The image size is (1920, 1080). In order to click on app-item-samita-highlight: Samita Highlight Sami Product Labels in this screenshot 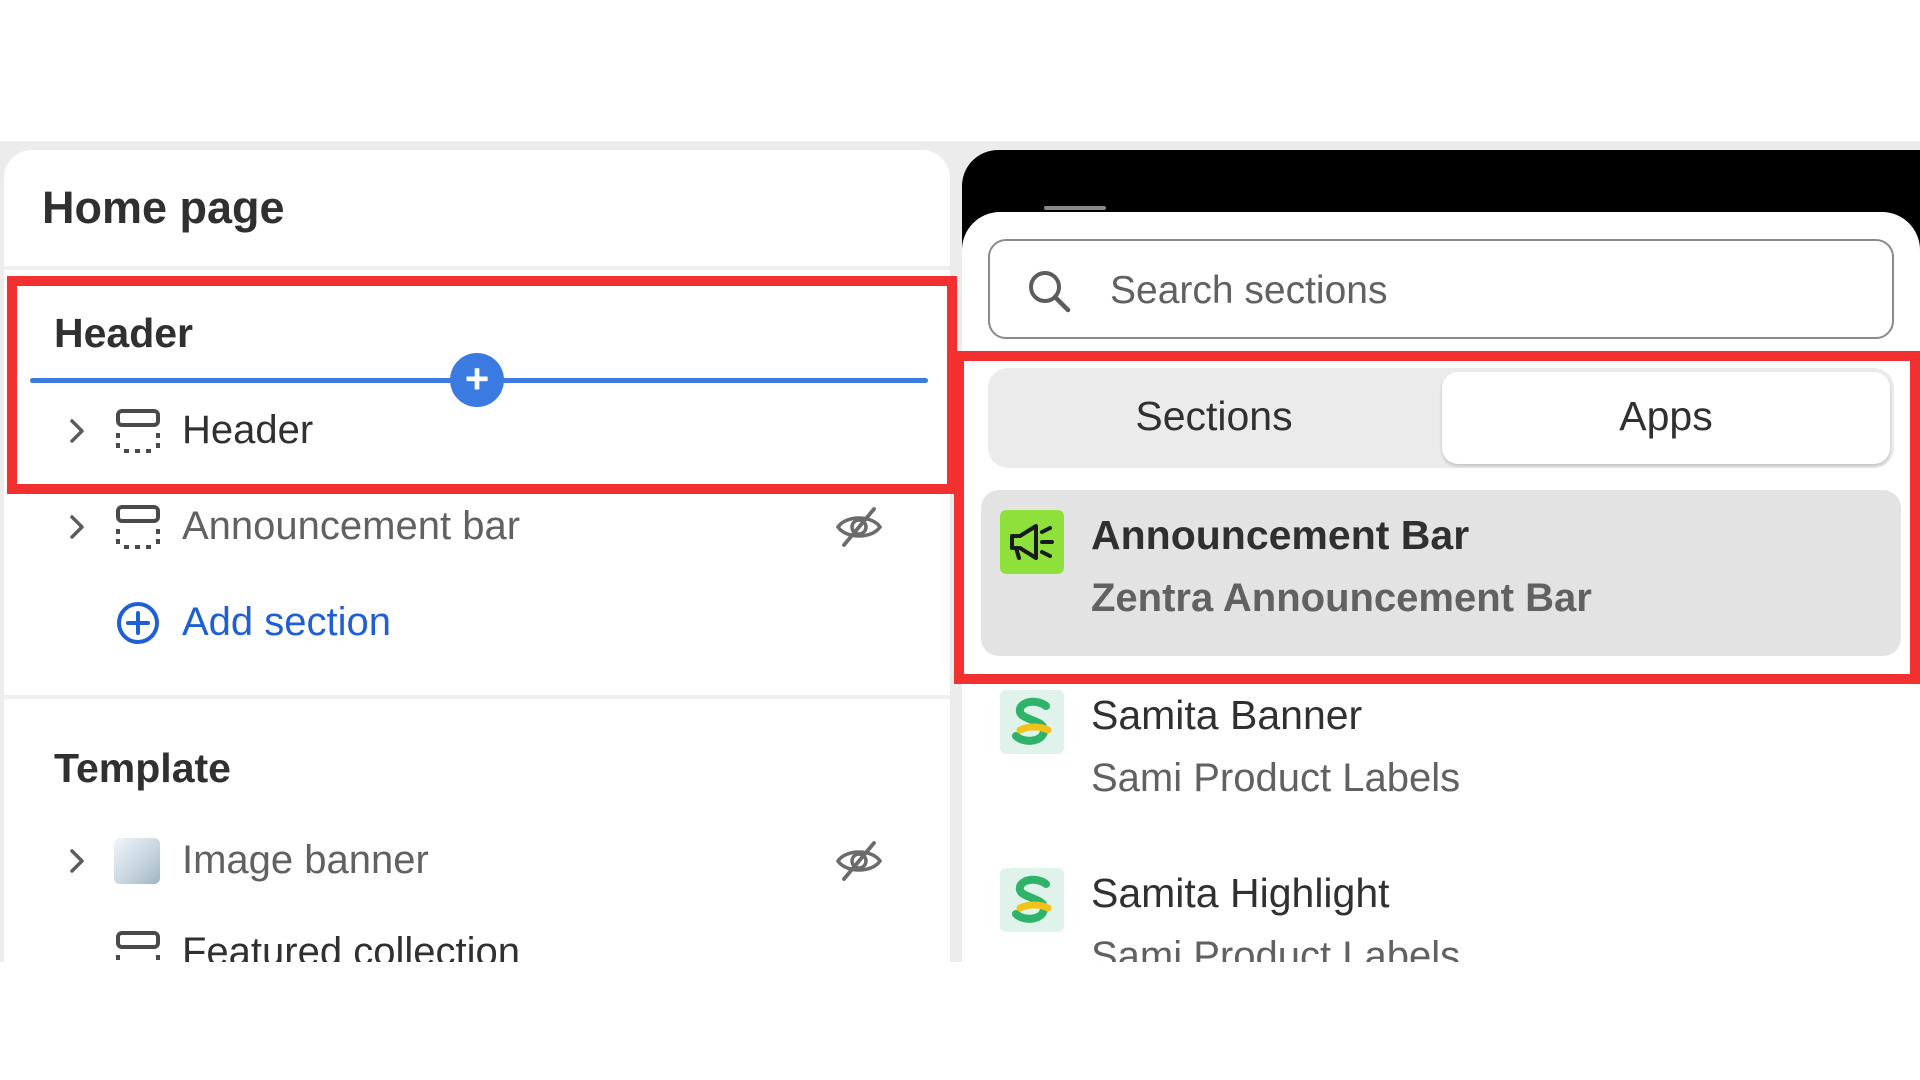, I will do `click(1441, 905)`.